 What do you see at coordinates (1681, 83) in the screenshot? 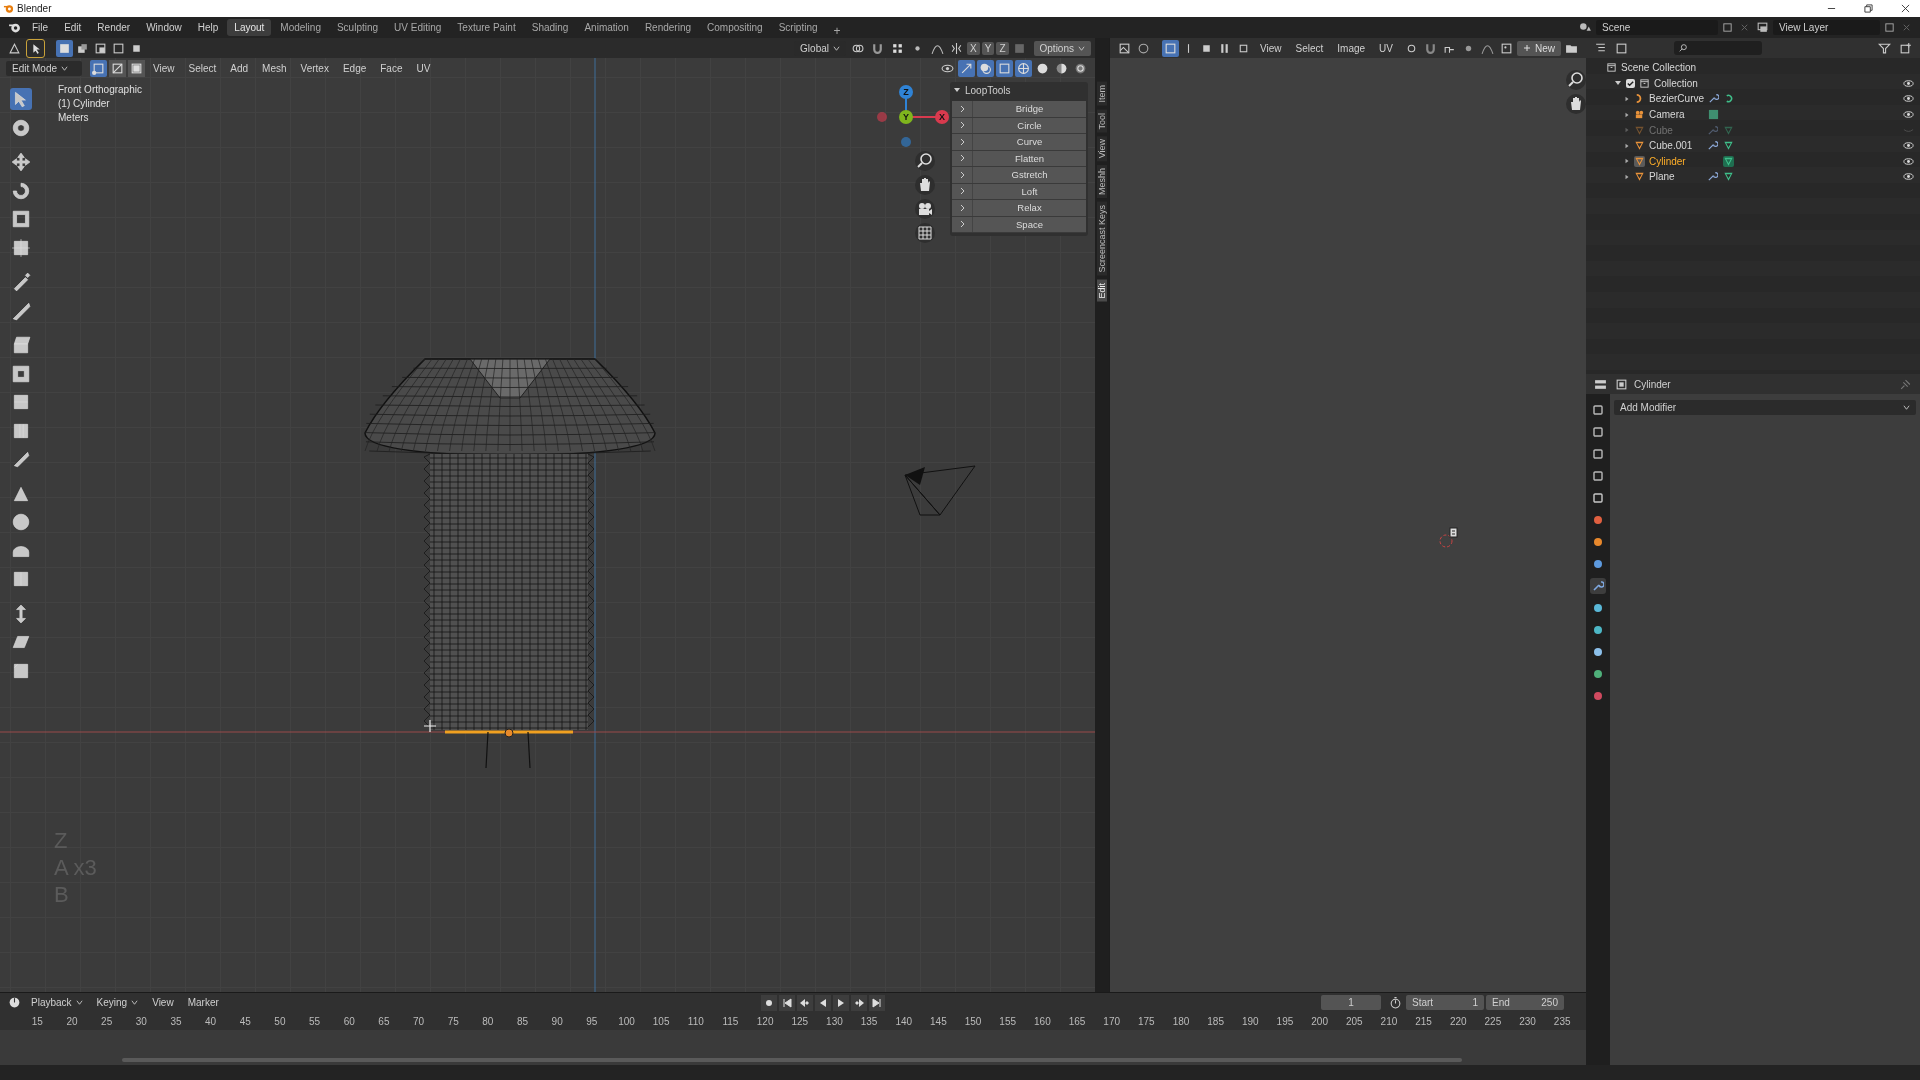
I see `outliner-item: Collection` at bounding box center [1681, 83].